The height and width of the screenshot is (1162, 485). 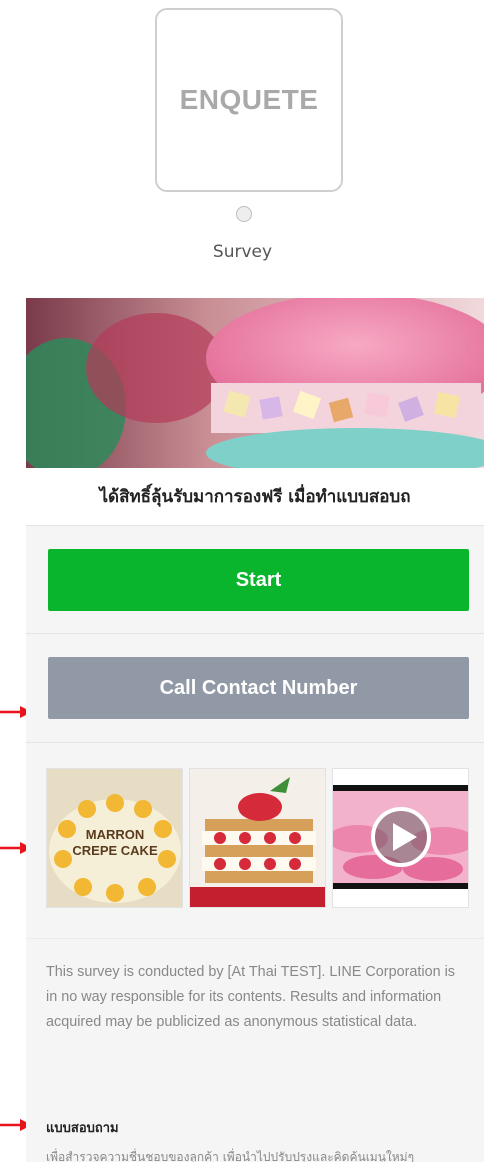 What do you see at coordinates (242, 252) in the screenshot?
I see `survey-caption: Survey` at bounding box center [242, 252].